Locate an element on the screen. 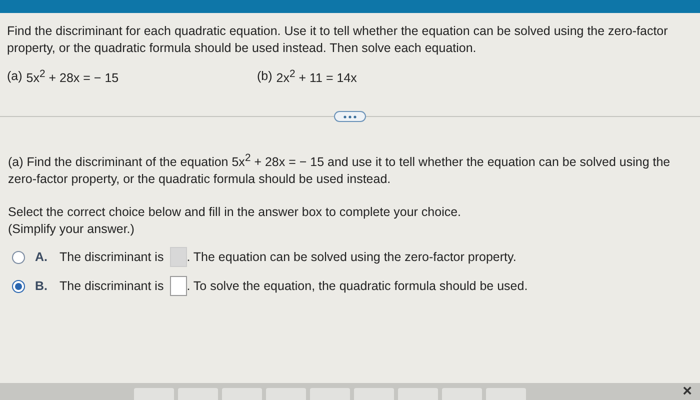 The height and width of the screenshot is (400, 700). choice-text: . The equation can be solved using the zero-factor property. is located at coordinates (351, 257).